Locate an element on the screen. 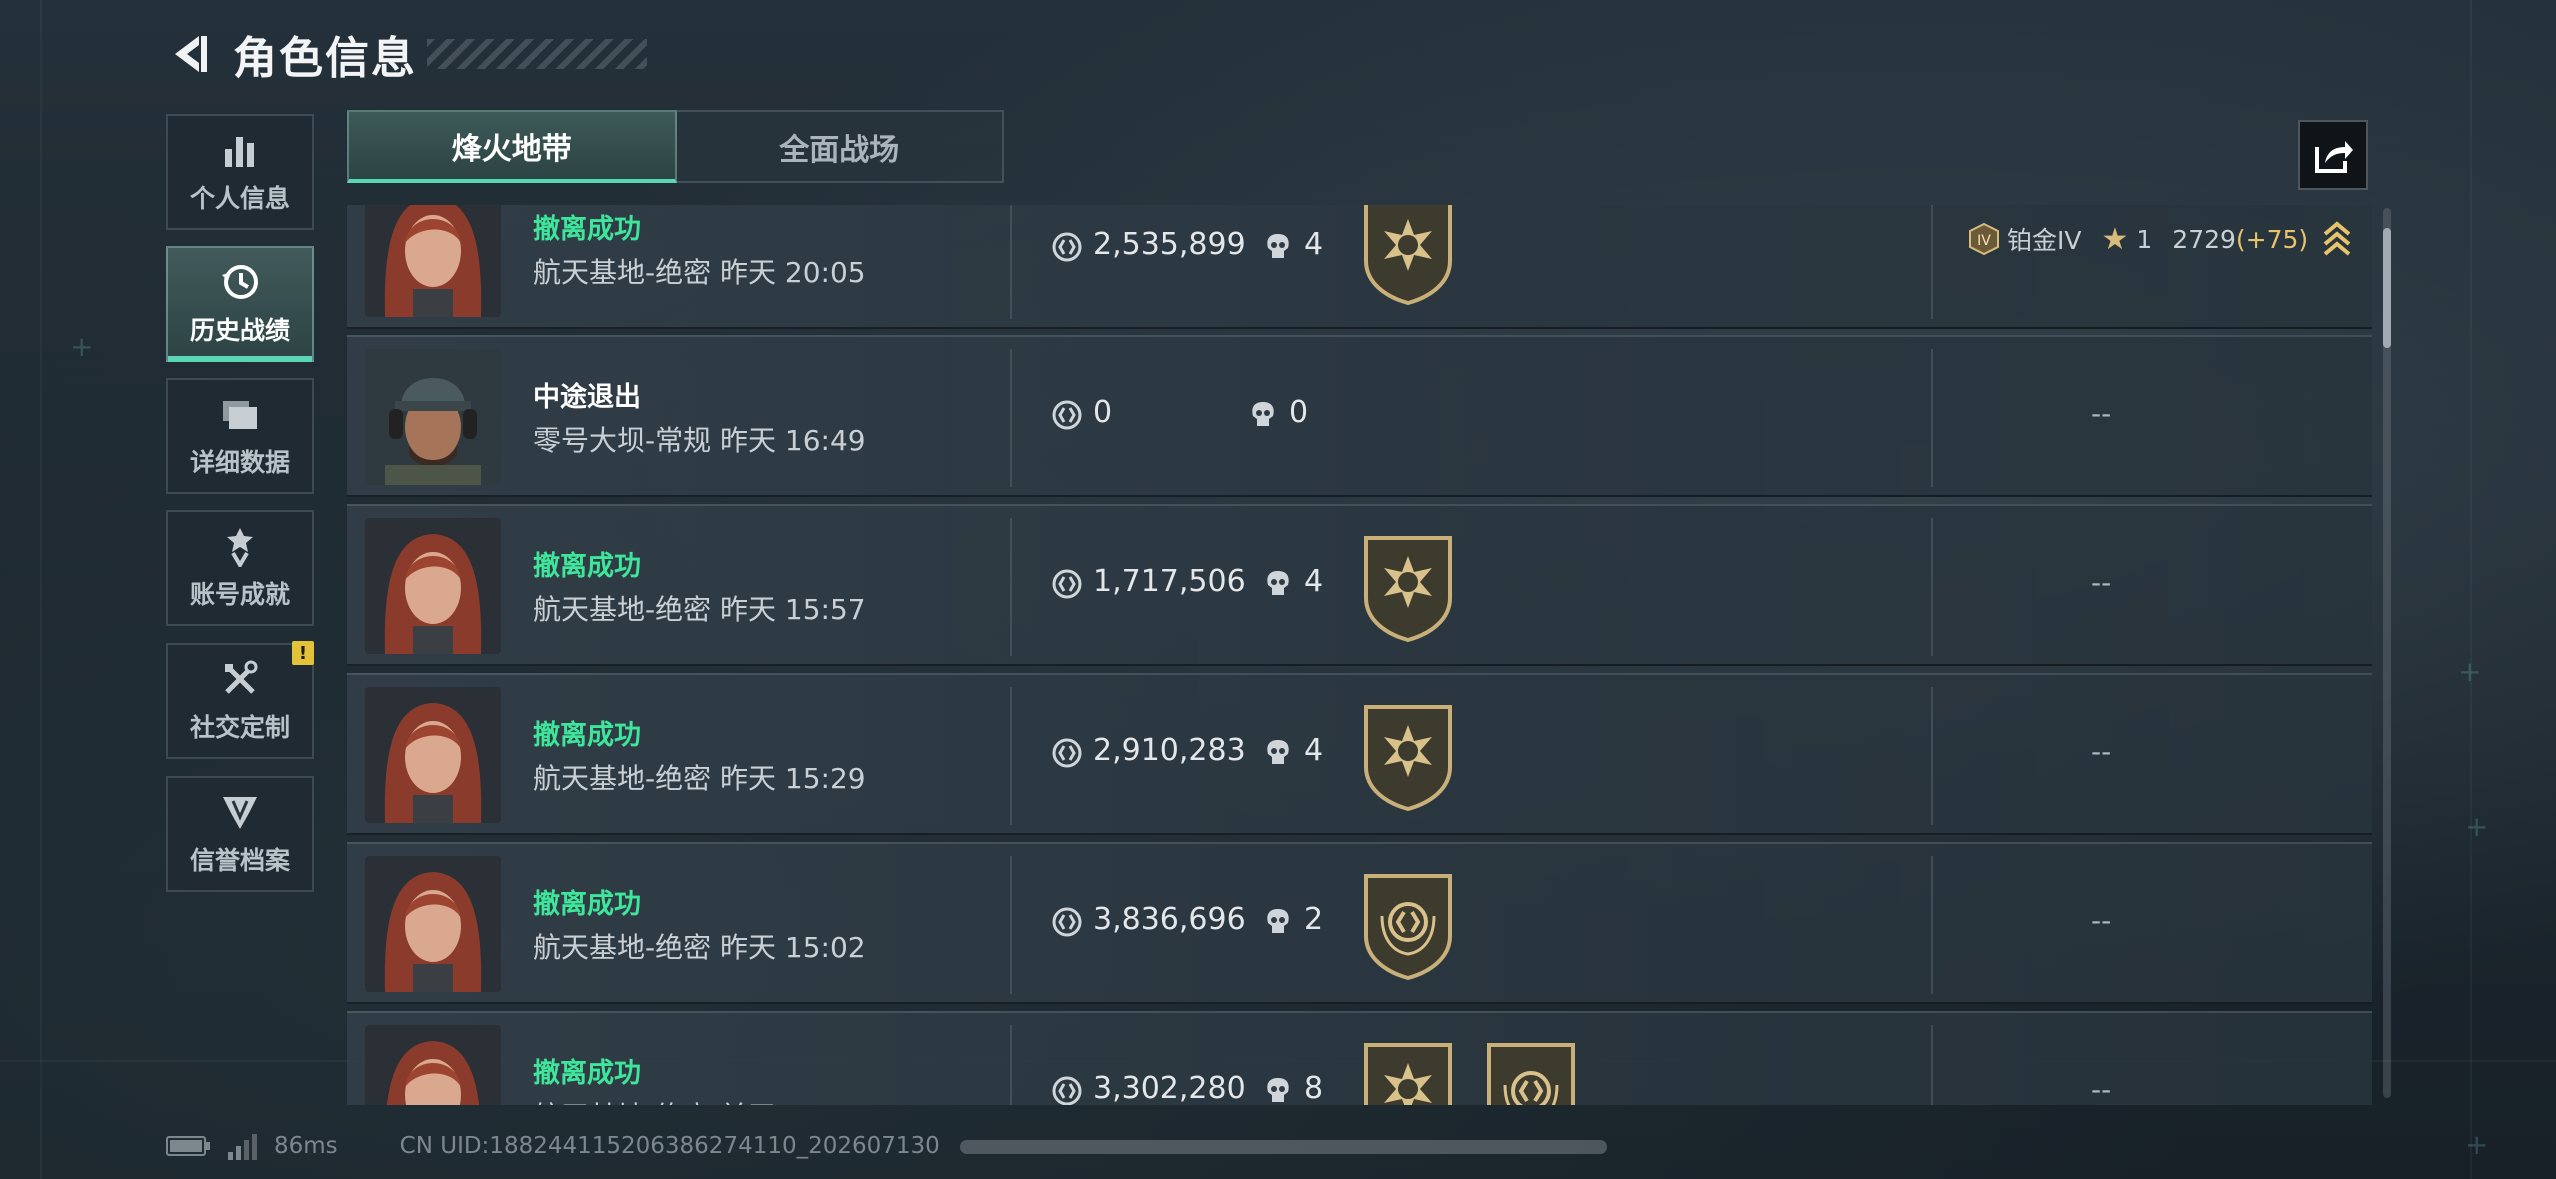 The image size is (2556, 1179). record-row: 撤离成功 航天基地-绝密 昨天 15:29 2,910,283 4 -- is located at coordinates (1359, 754).